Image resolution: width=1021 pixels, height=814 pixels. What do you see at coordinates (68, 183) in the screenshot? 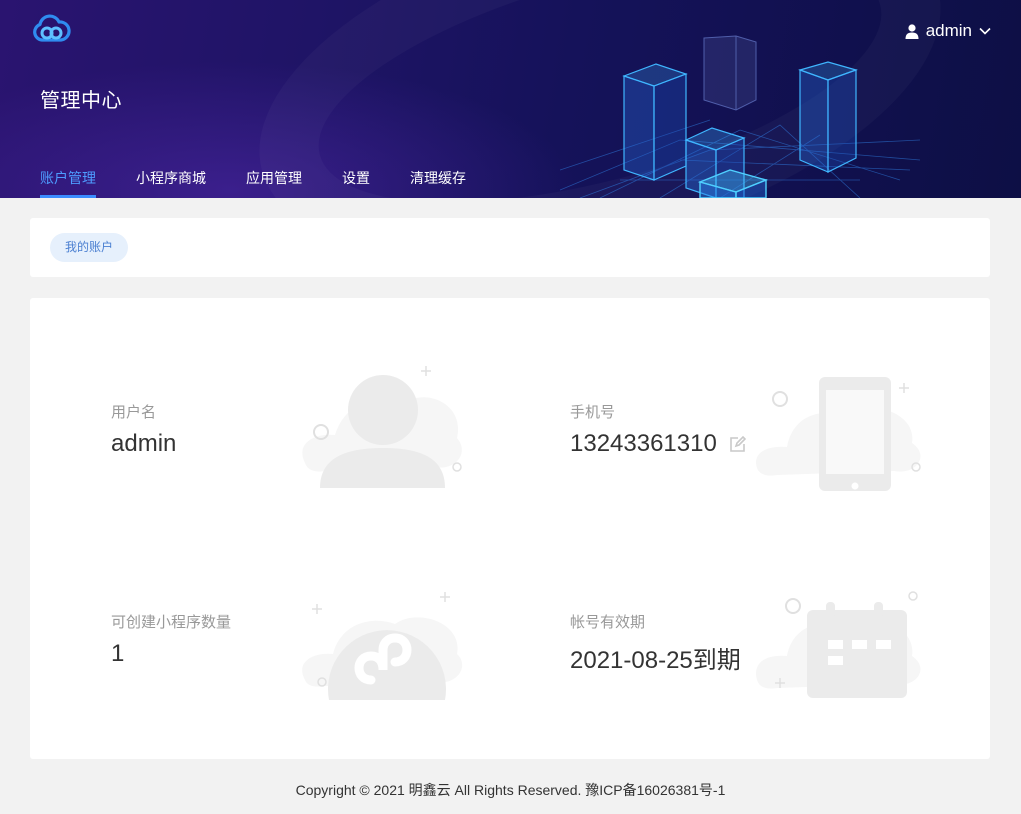
I see `nav-account-management: 账户管理` at bounding box center [68, 183].